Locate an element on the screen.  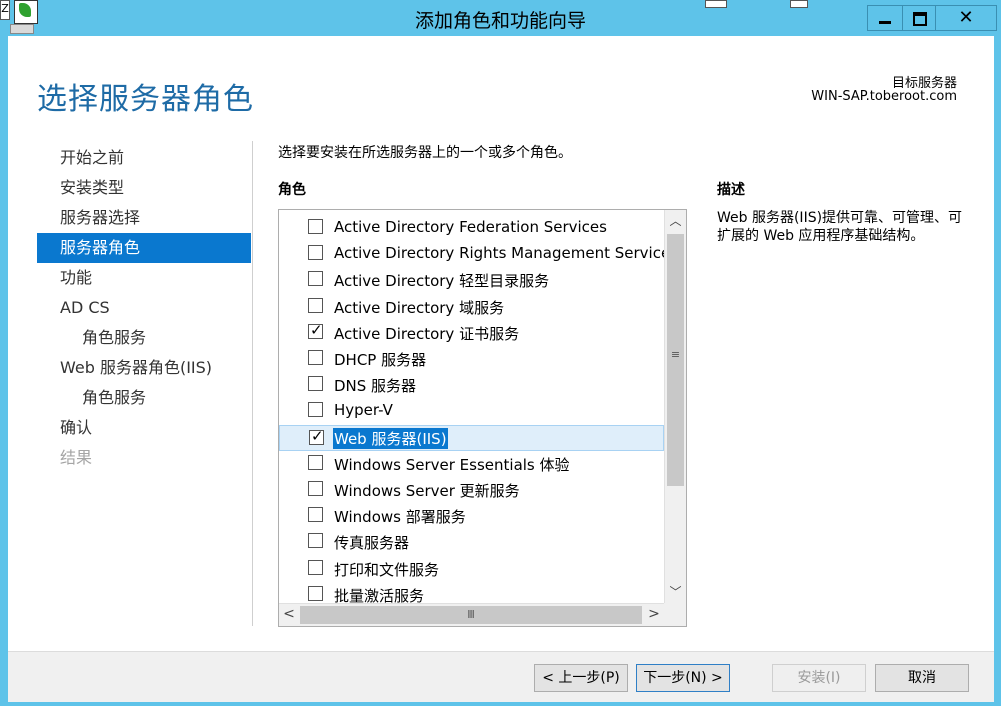
close-icon: ✕ is located at coordinates (966, 17).